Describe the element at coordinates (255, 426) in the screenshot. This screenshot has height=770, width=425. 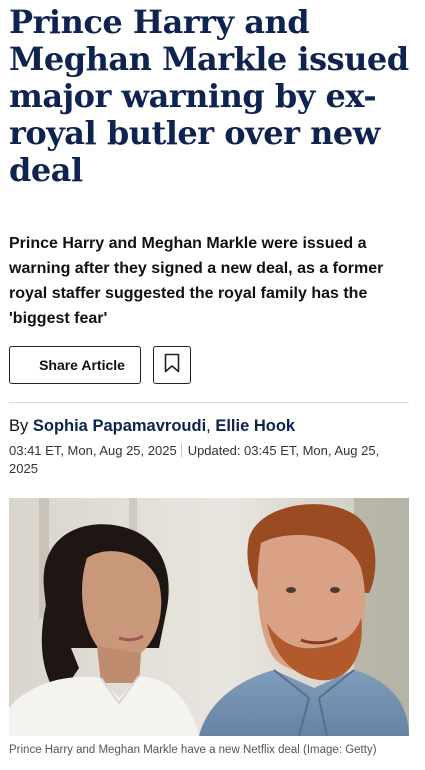
I see `author-link: Ellie Hook` at that location.